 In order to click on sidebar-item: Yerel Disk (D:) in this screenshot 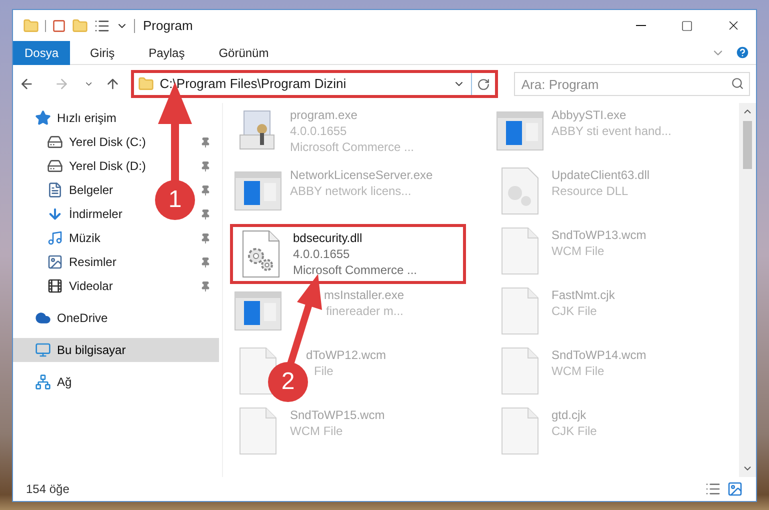, I will do `click(107, 166)`.